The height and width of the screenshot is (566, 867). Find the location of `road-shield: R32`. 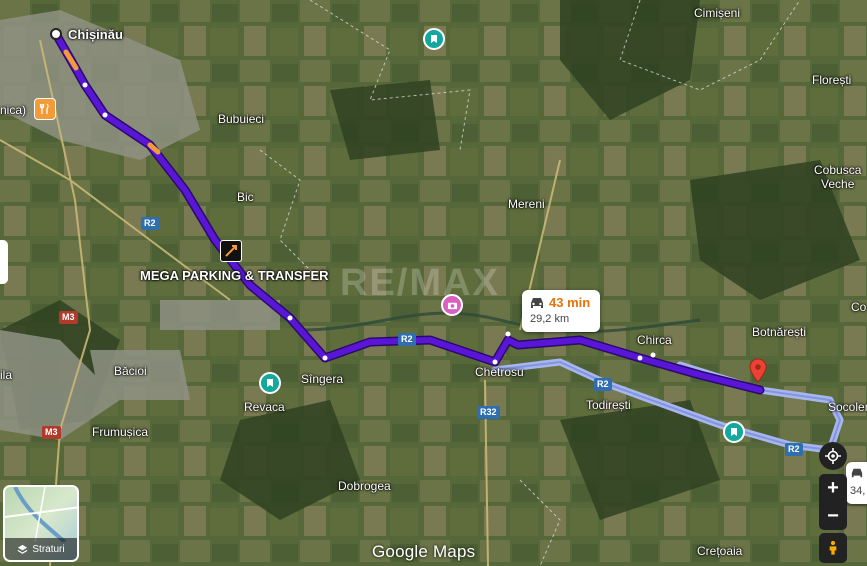

road-shield: R32 is located at coordinates (488, 412).